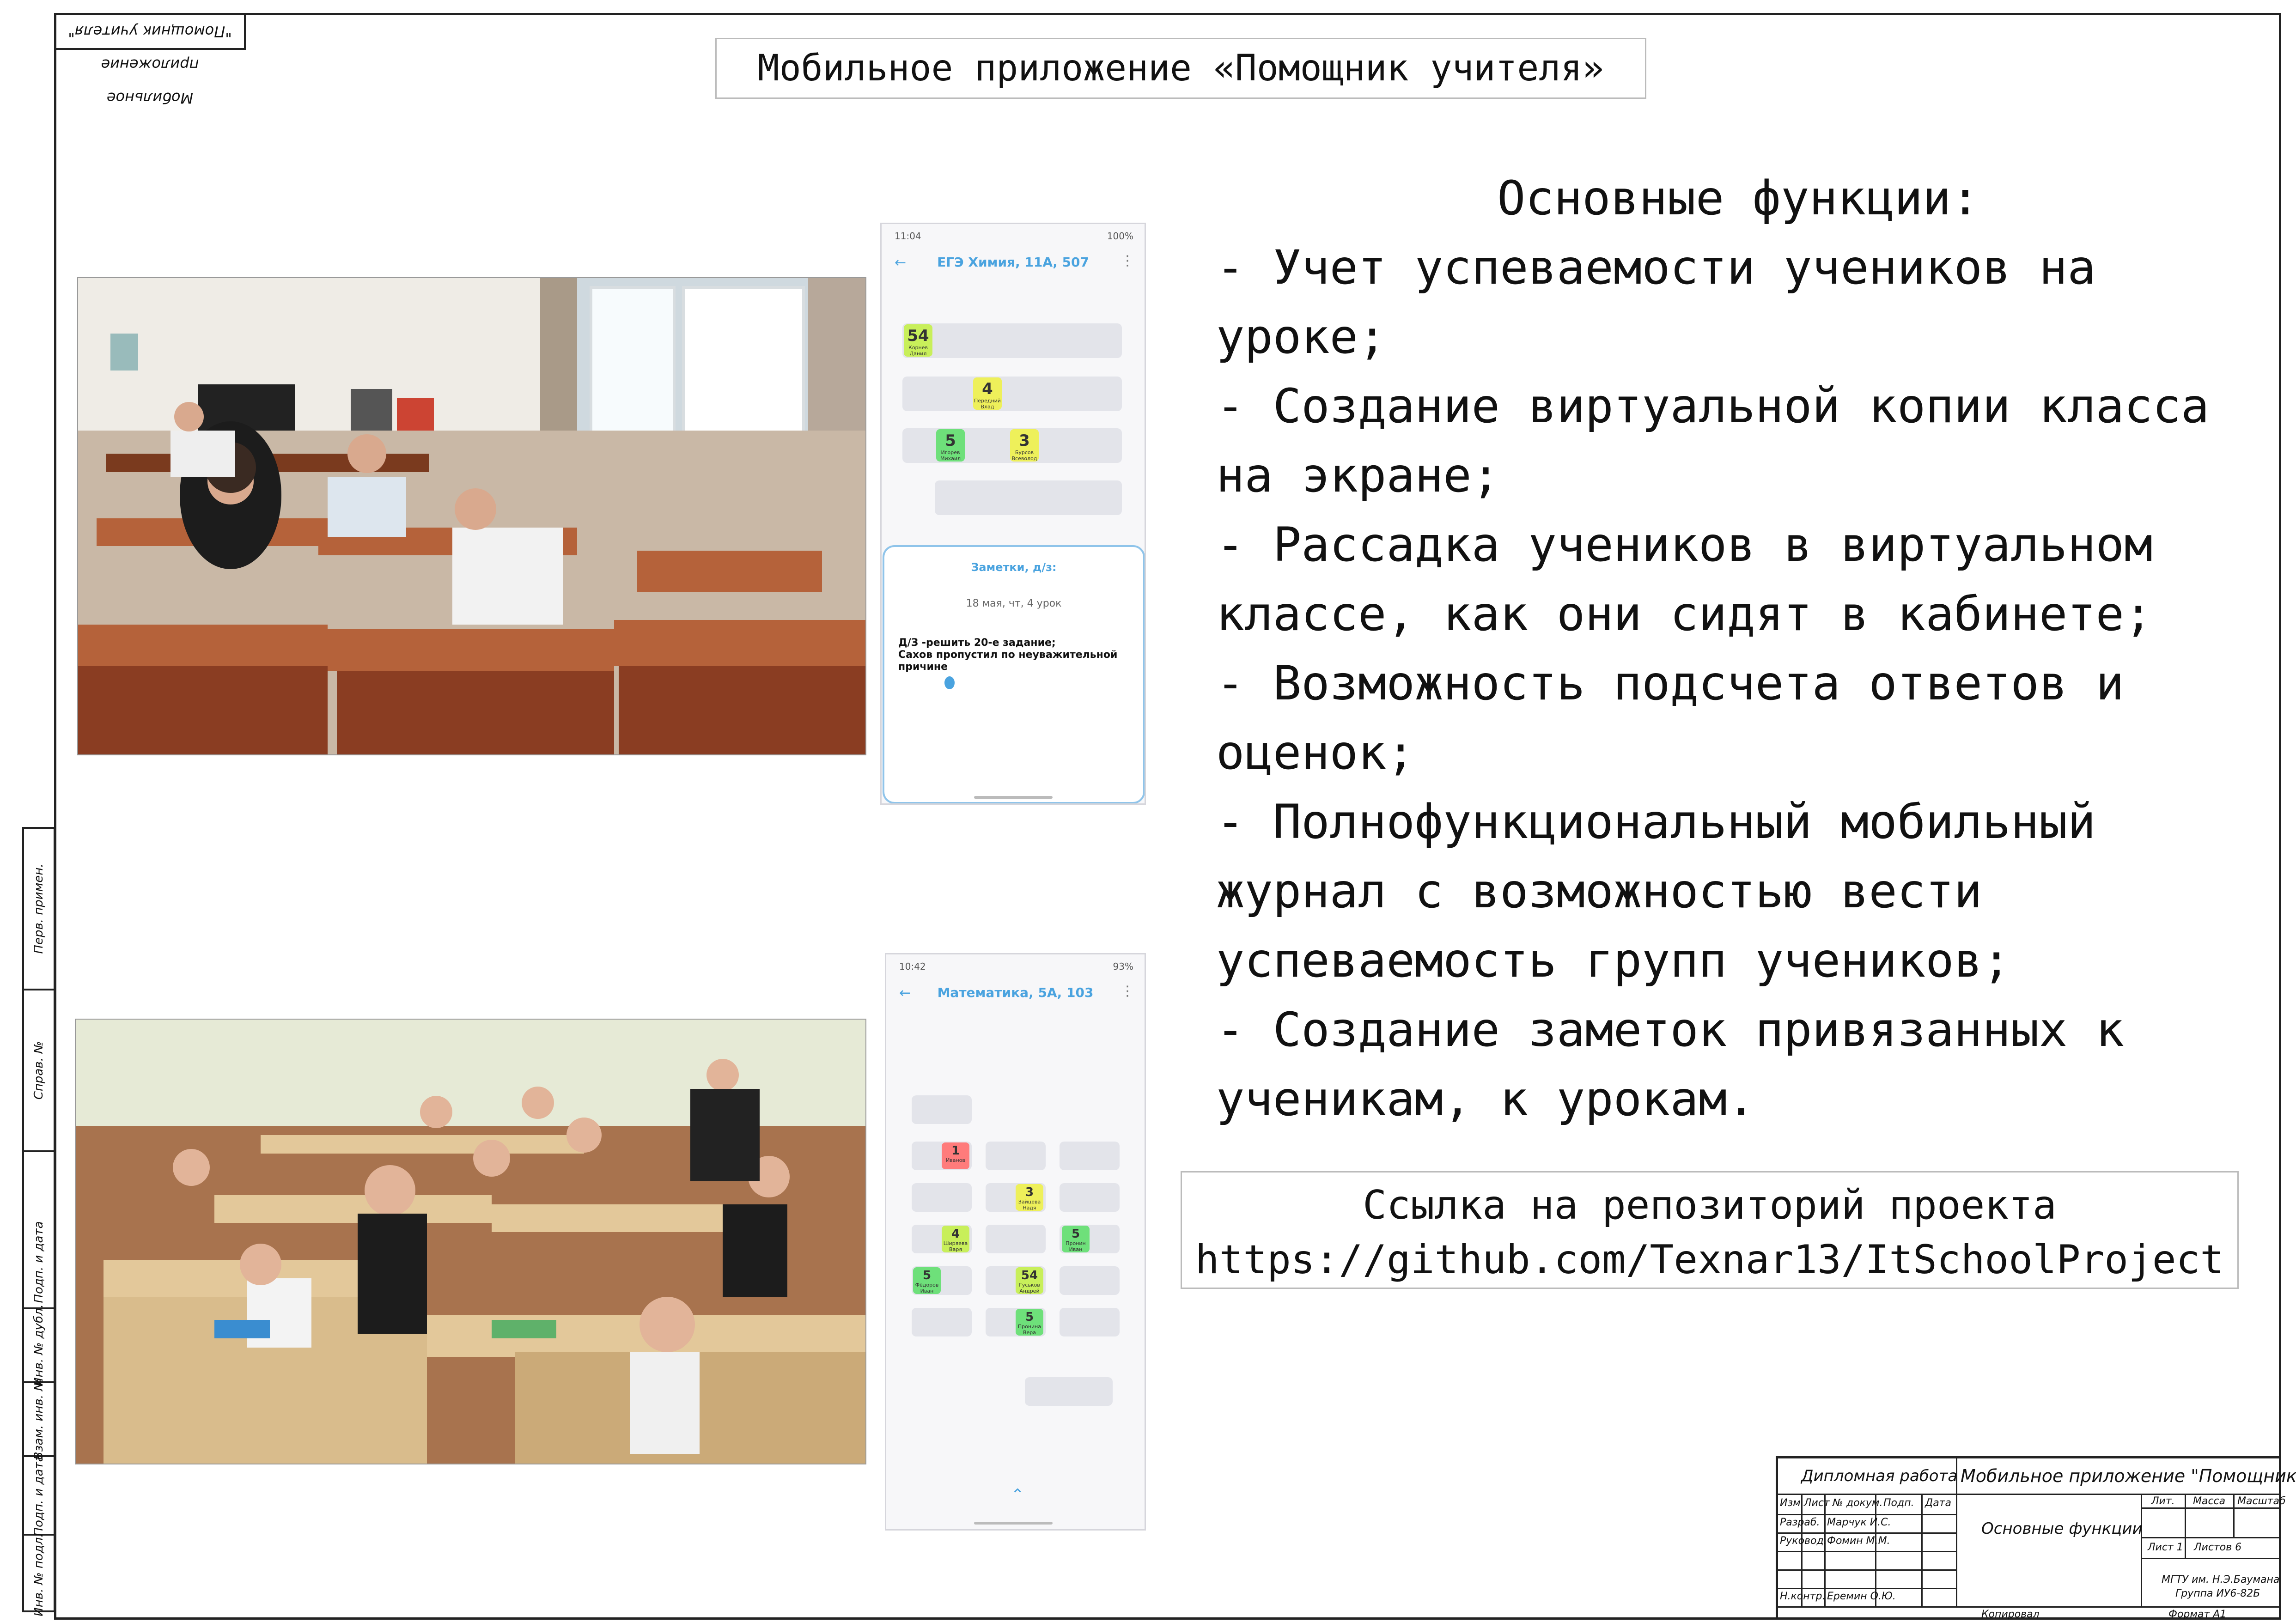 The width and height of the screenshot is (2296, 1622). What do you see at coordinates (39, 1071) in the screenshot?
I see `side-cell: Справ. №` at bounding box center [39, 1071].